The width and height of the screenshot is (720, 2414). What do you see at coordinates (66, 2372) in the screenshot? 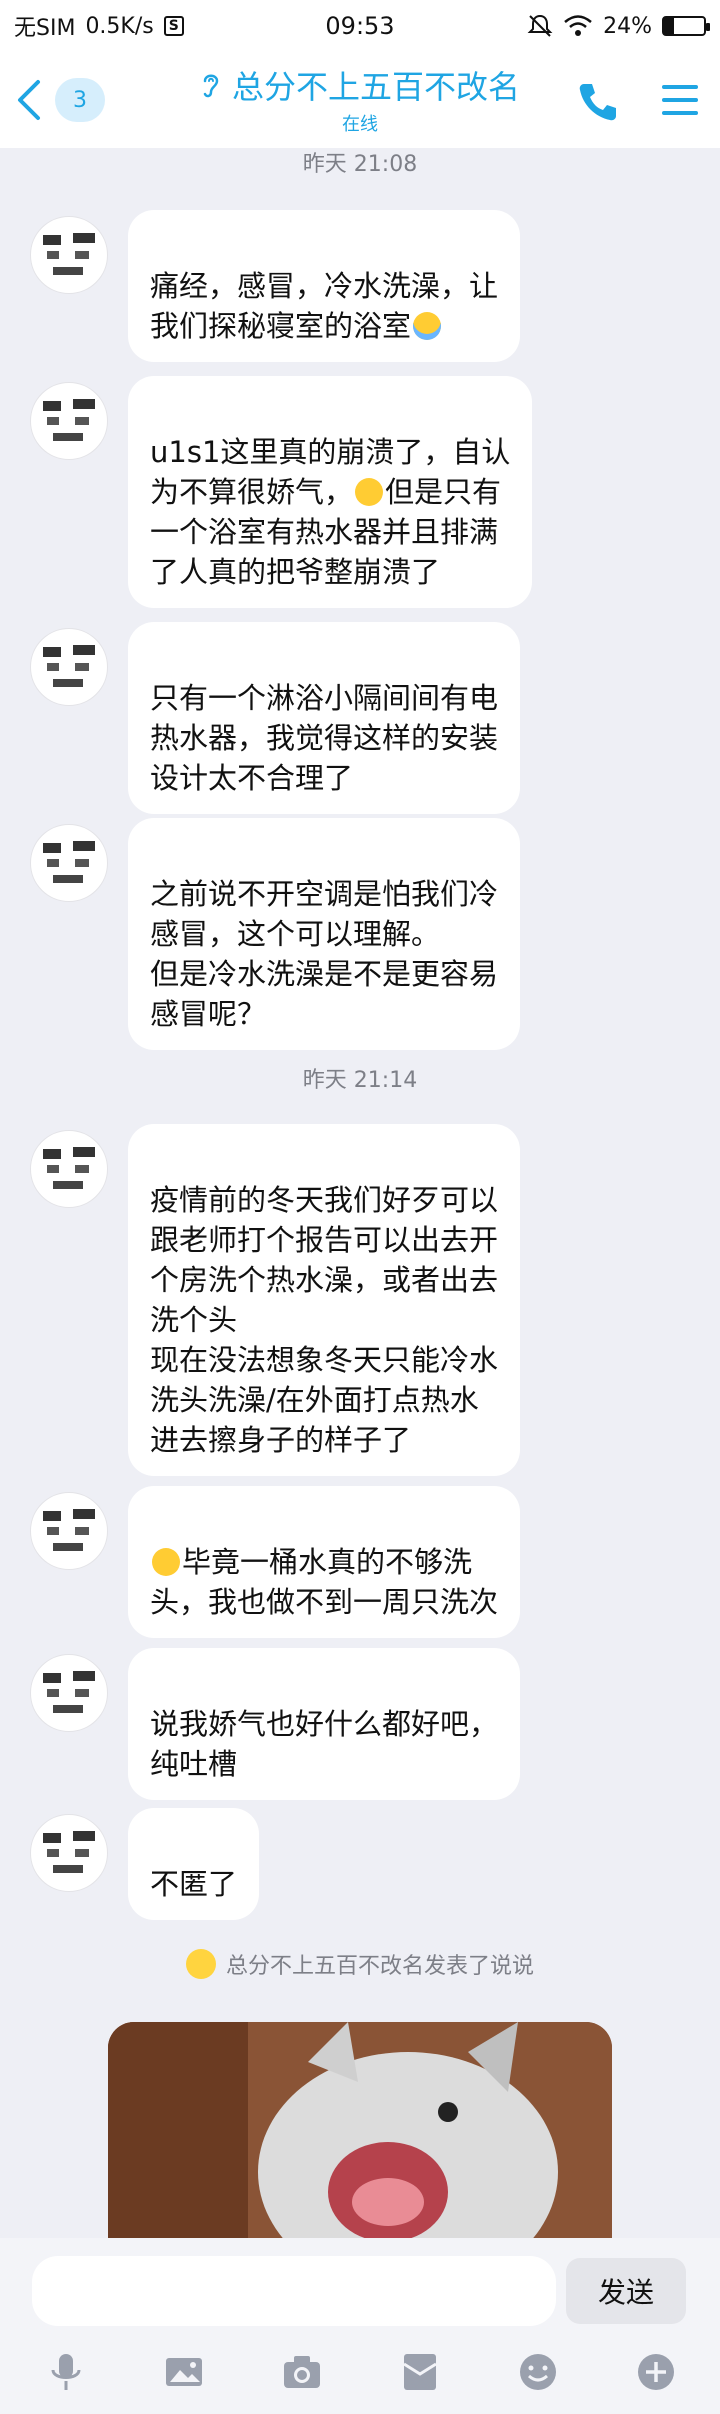
I see `microphone-icon` at bounding box center [66, 2372].